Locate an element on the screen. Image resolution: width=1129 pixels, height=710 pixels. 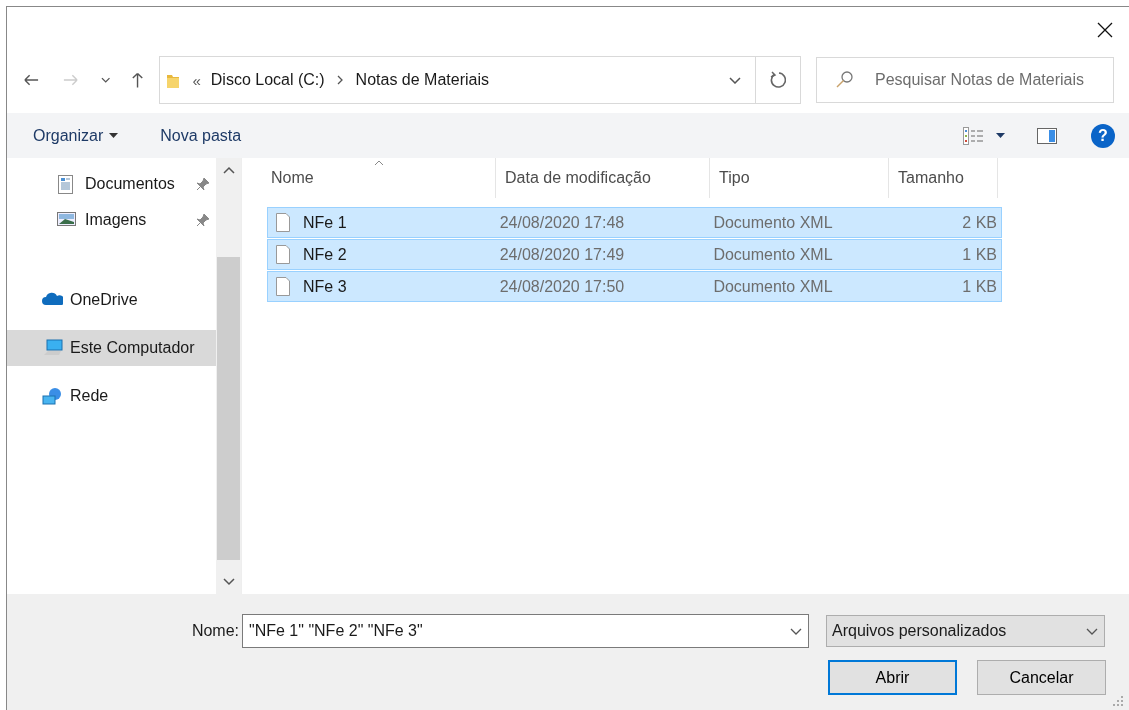
scrollbar-thumb is located at coordinates (228, 408).